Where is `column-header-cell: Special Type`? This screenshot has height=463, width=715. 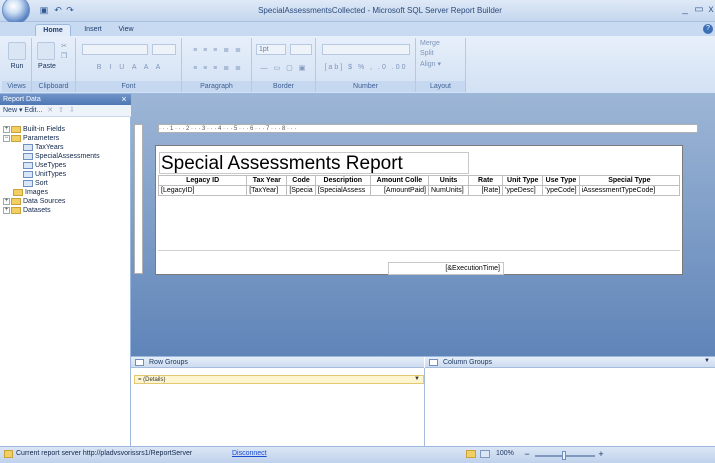 column-header-cell: Special Type is located at coordinates (629, 180).